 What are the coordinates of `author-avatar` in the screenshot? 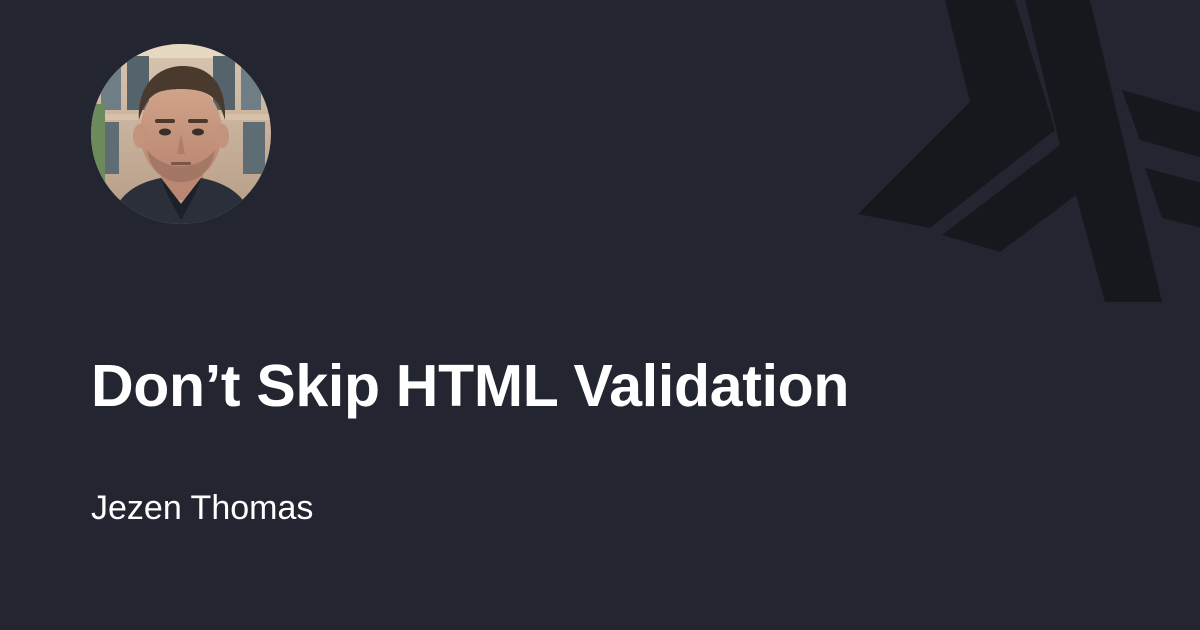 It's located at (181, 134).